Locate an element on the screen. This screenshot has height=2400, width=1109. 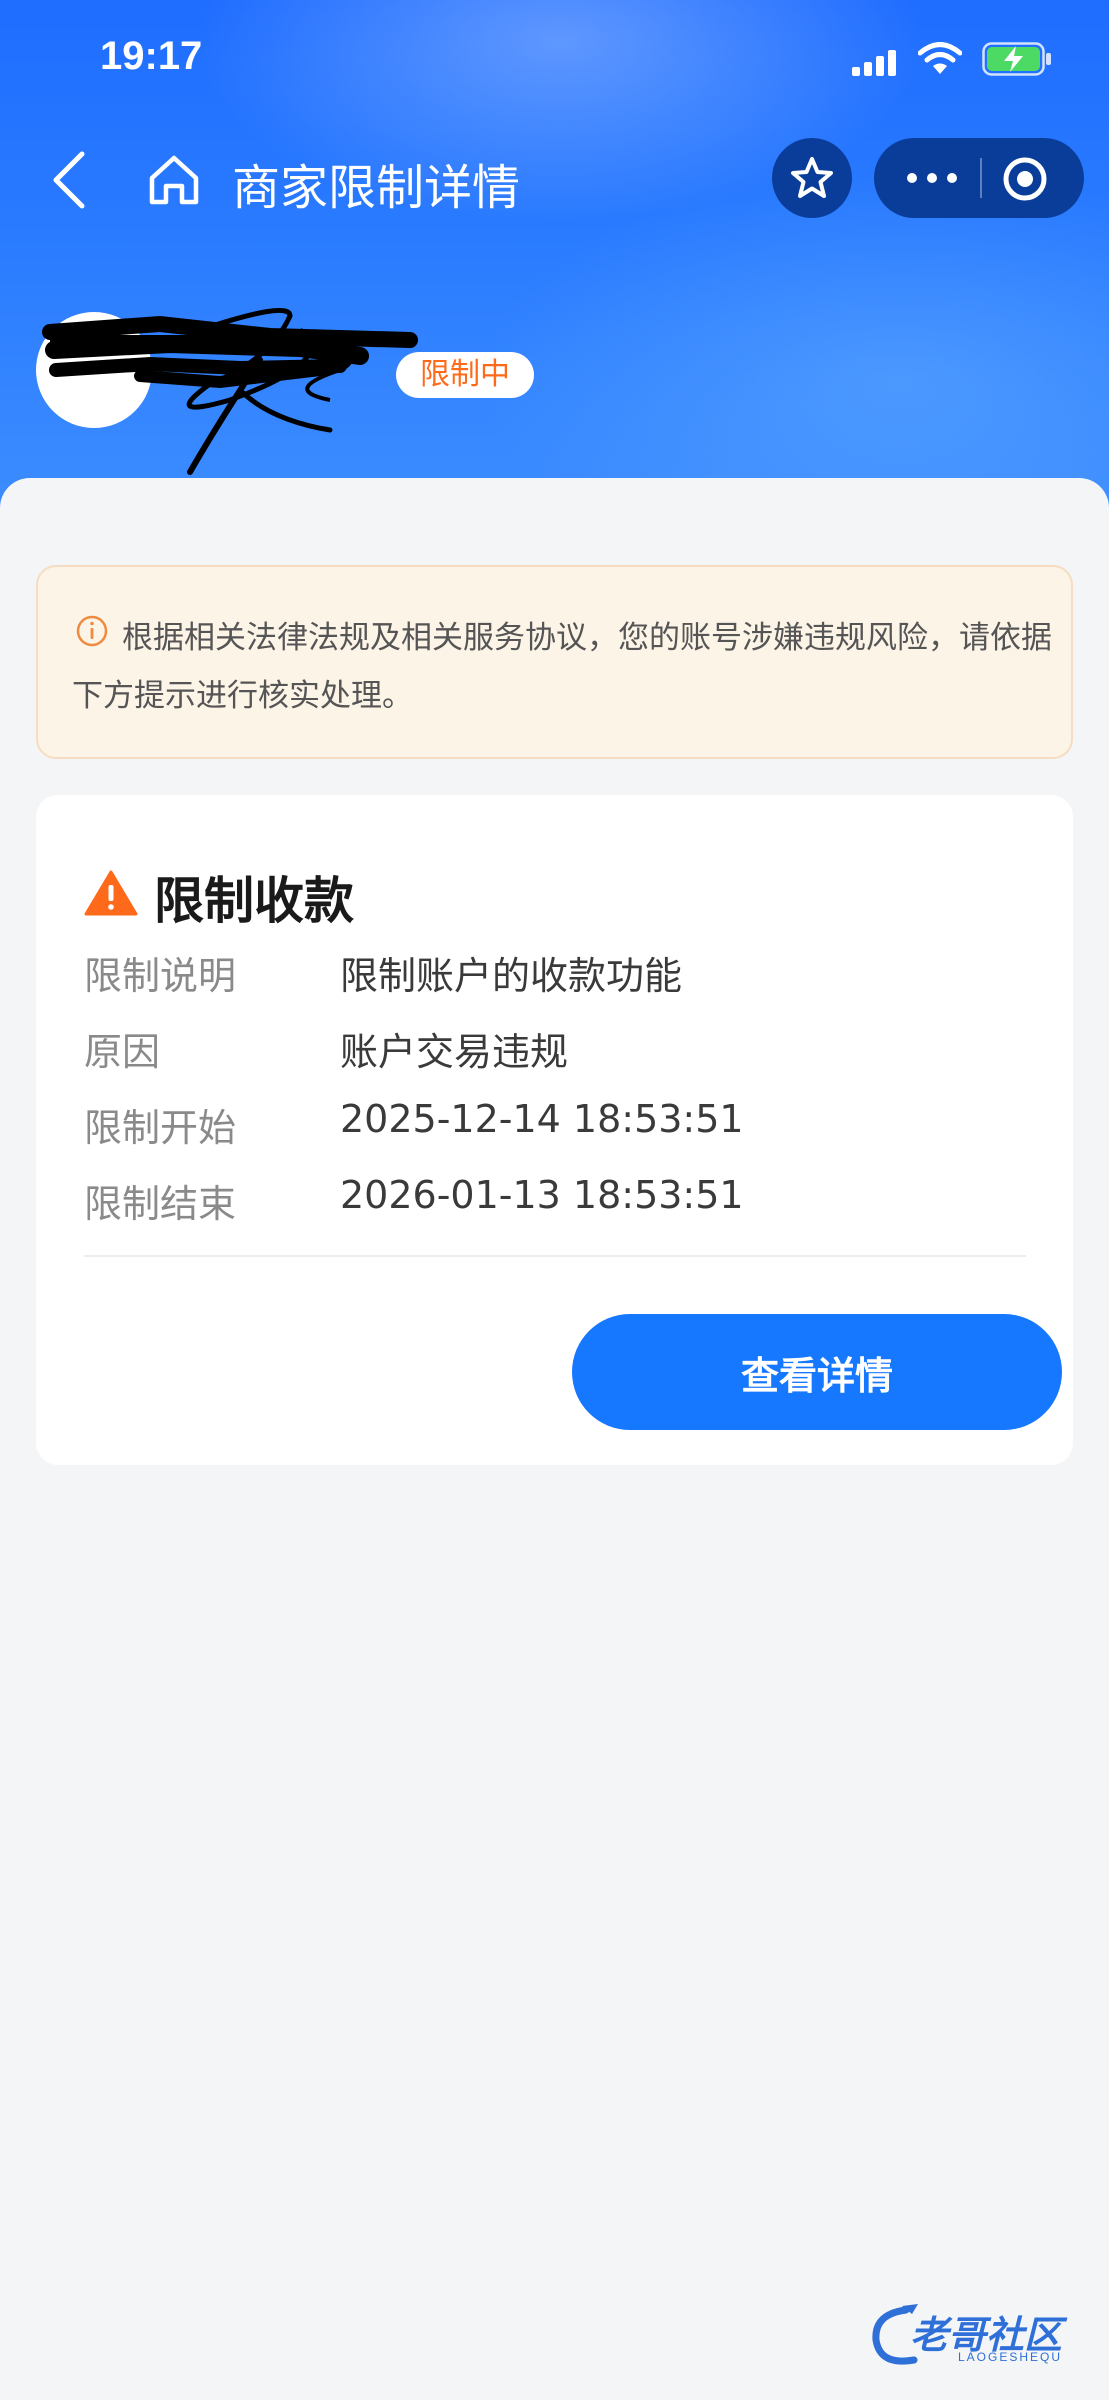
card-divider is located at coordinates (555, 1256).